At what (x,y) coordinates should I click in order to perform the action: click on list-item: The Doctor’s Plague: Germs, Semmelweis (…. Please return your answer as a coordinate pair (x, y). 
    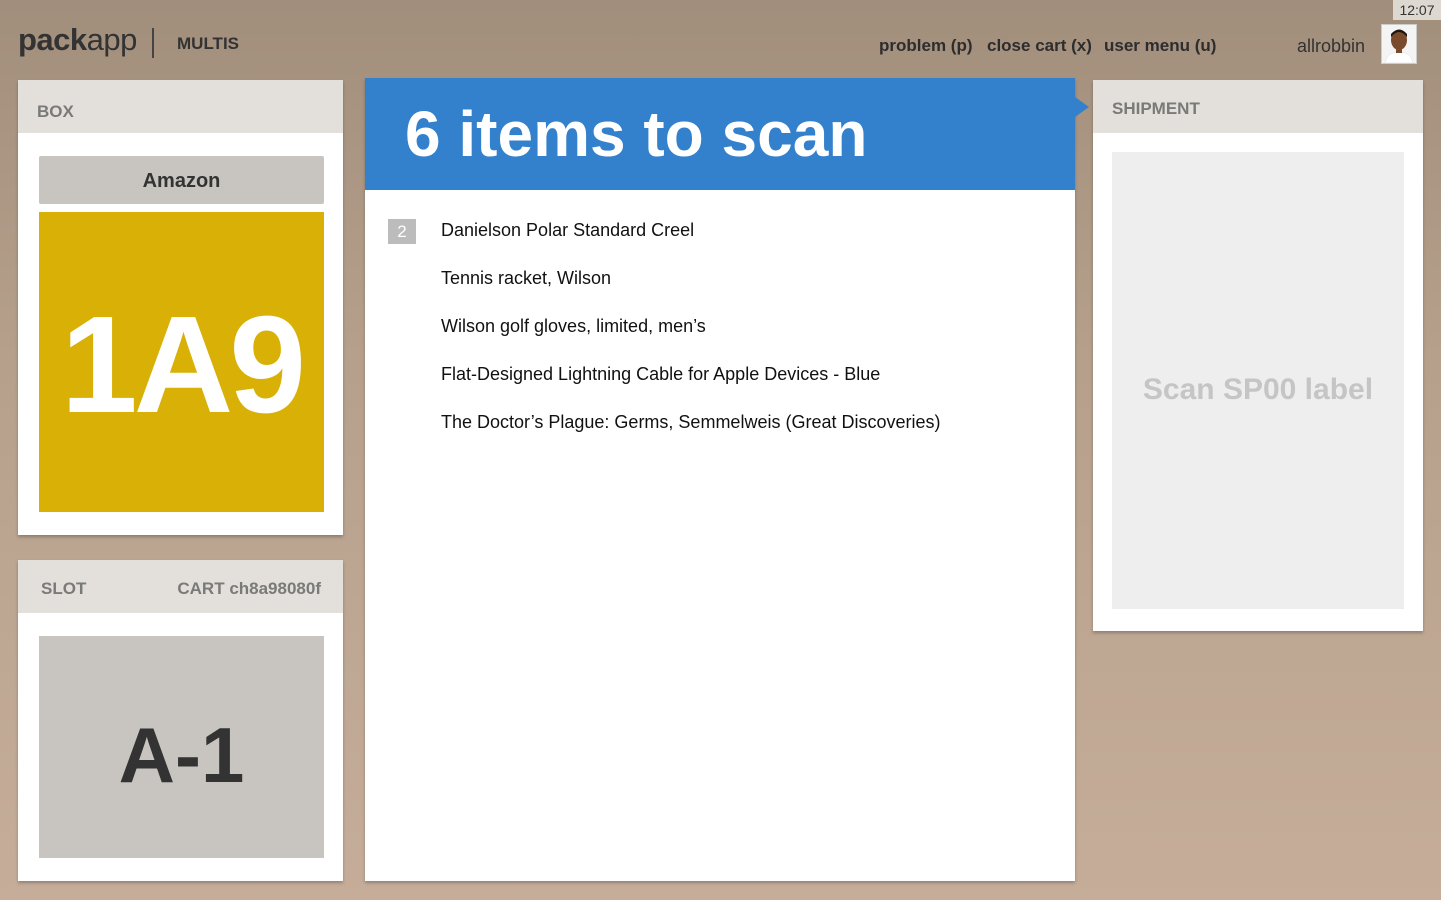
    Looking at the image, I should click on (720, 427).